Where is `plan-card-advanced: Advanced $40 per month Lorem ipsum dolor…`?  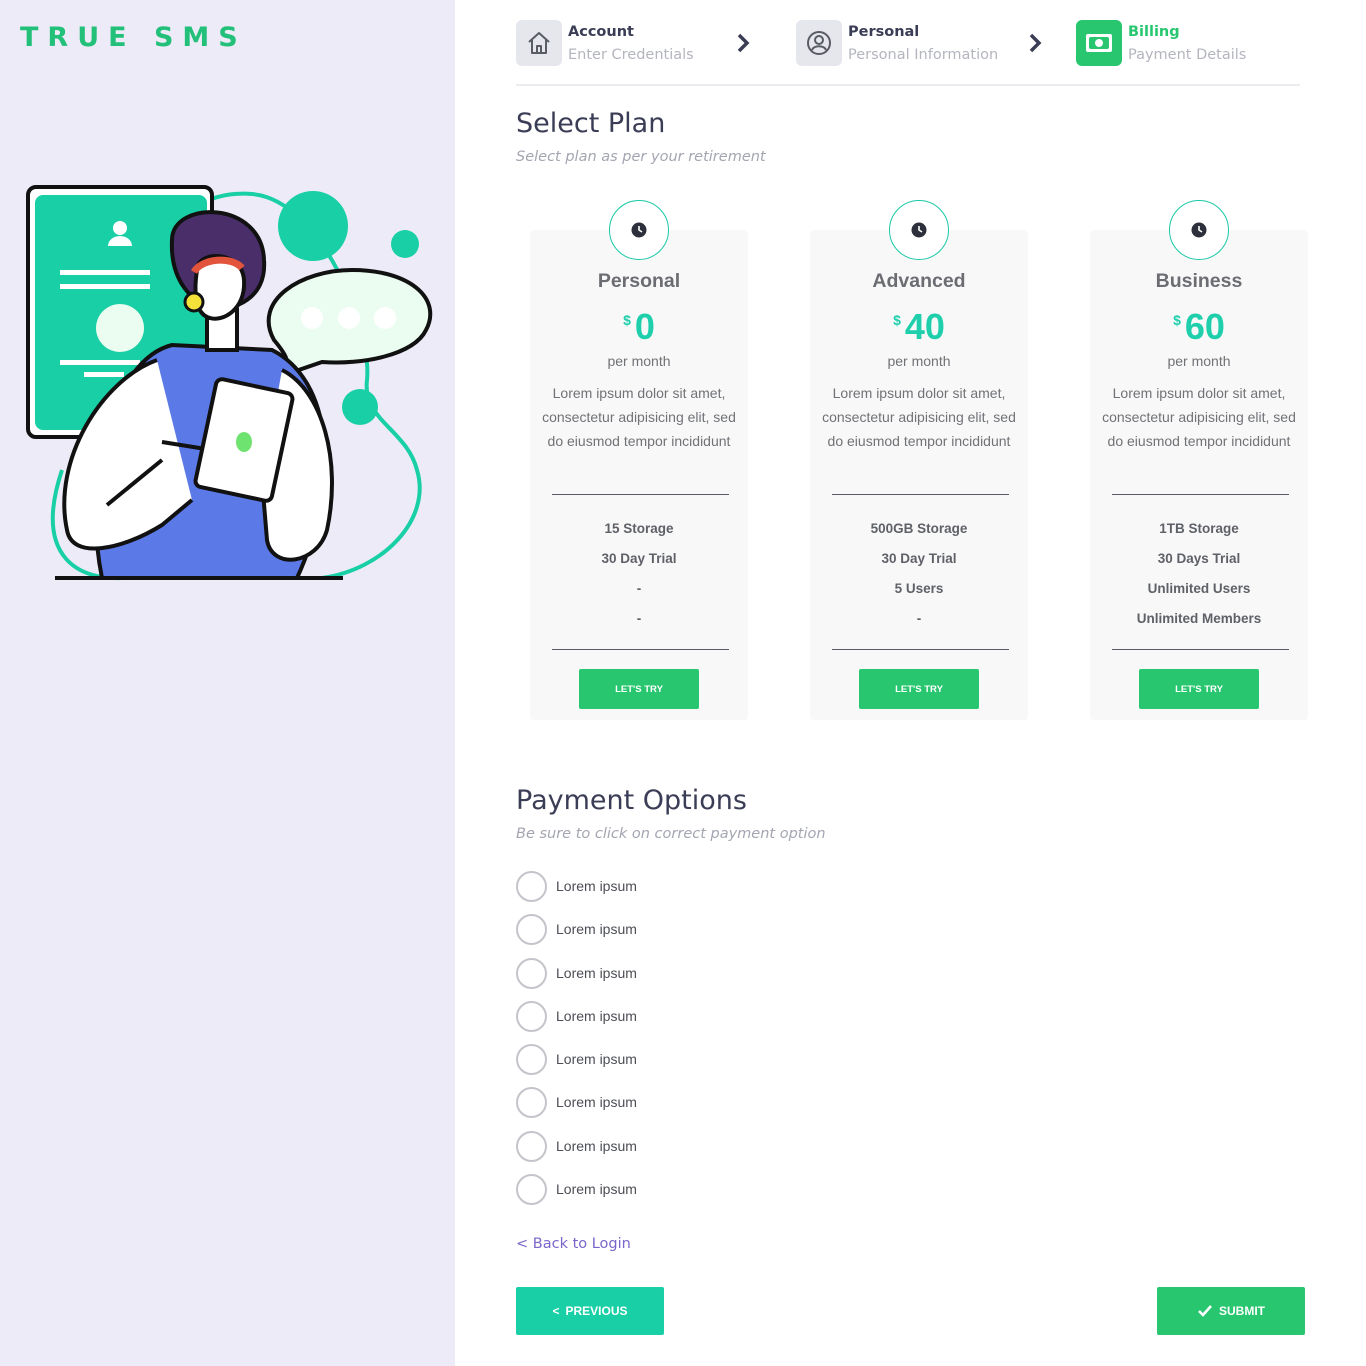
plan-card-advanced: Advanced $40 per month Lorem ipsum dolor… is located at coordinates (919, 460).